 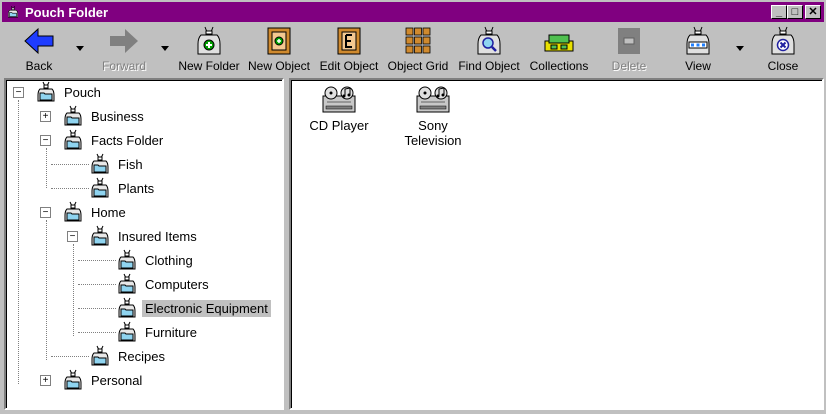 What do you see at coordinates (117, 380) in the screenshot?
I see `tree-item-label: Personal` at bounding box center [117, 380].